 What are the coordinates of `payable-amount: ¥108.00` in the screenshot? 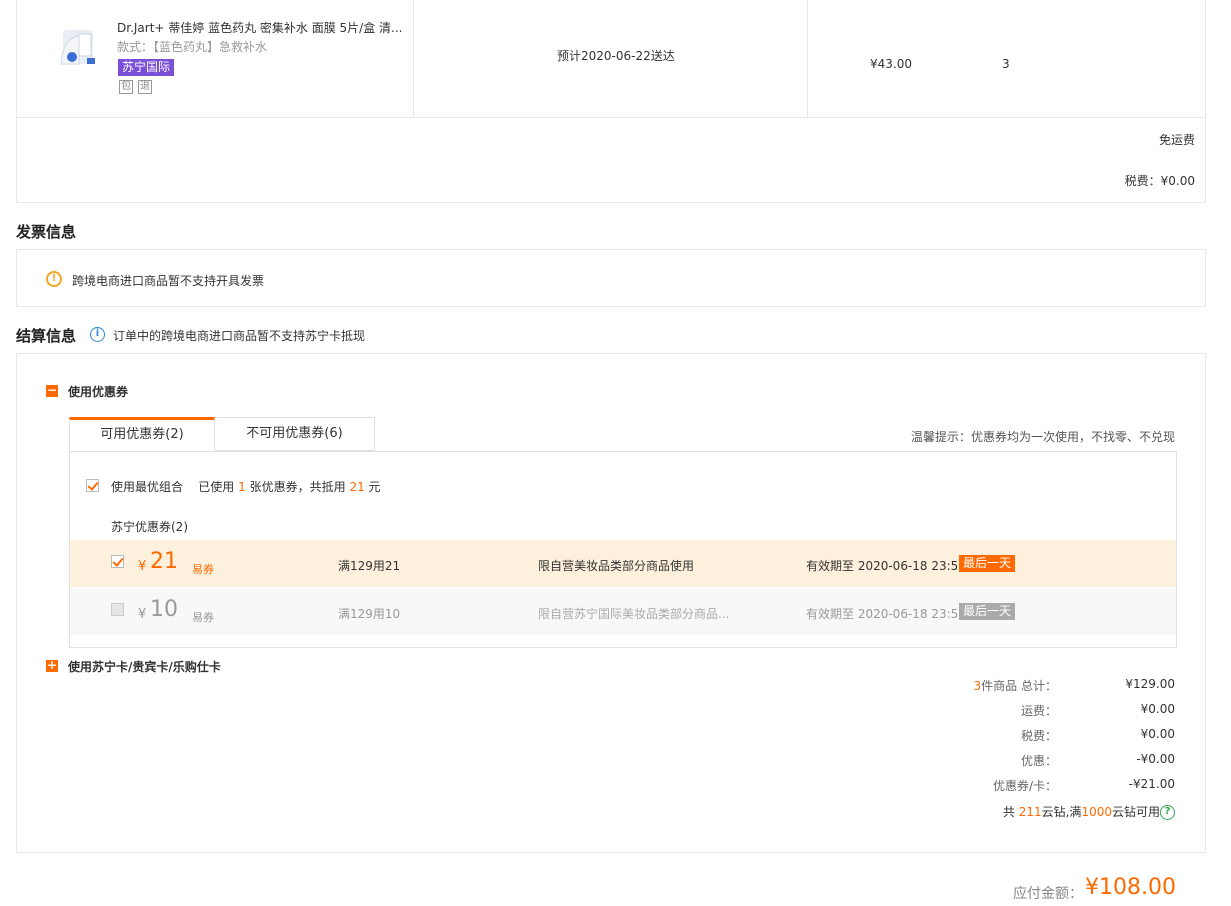 It's located at (1130, 887).